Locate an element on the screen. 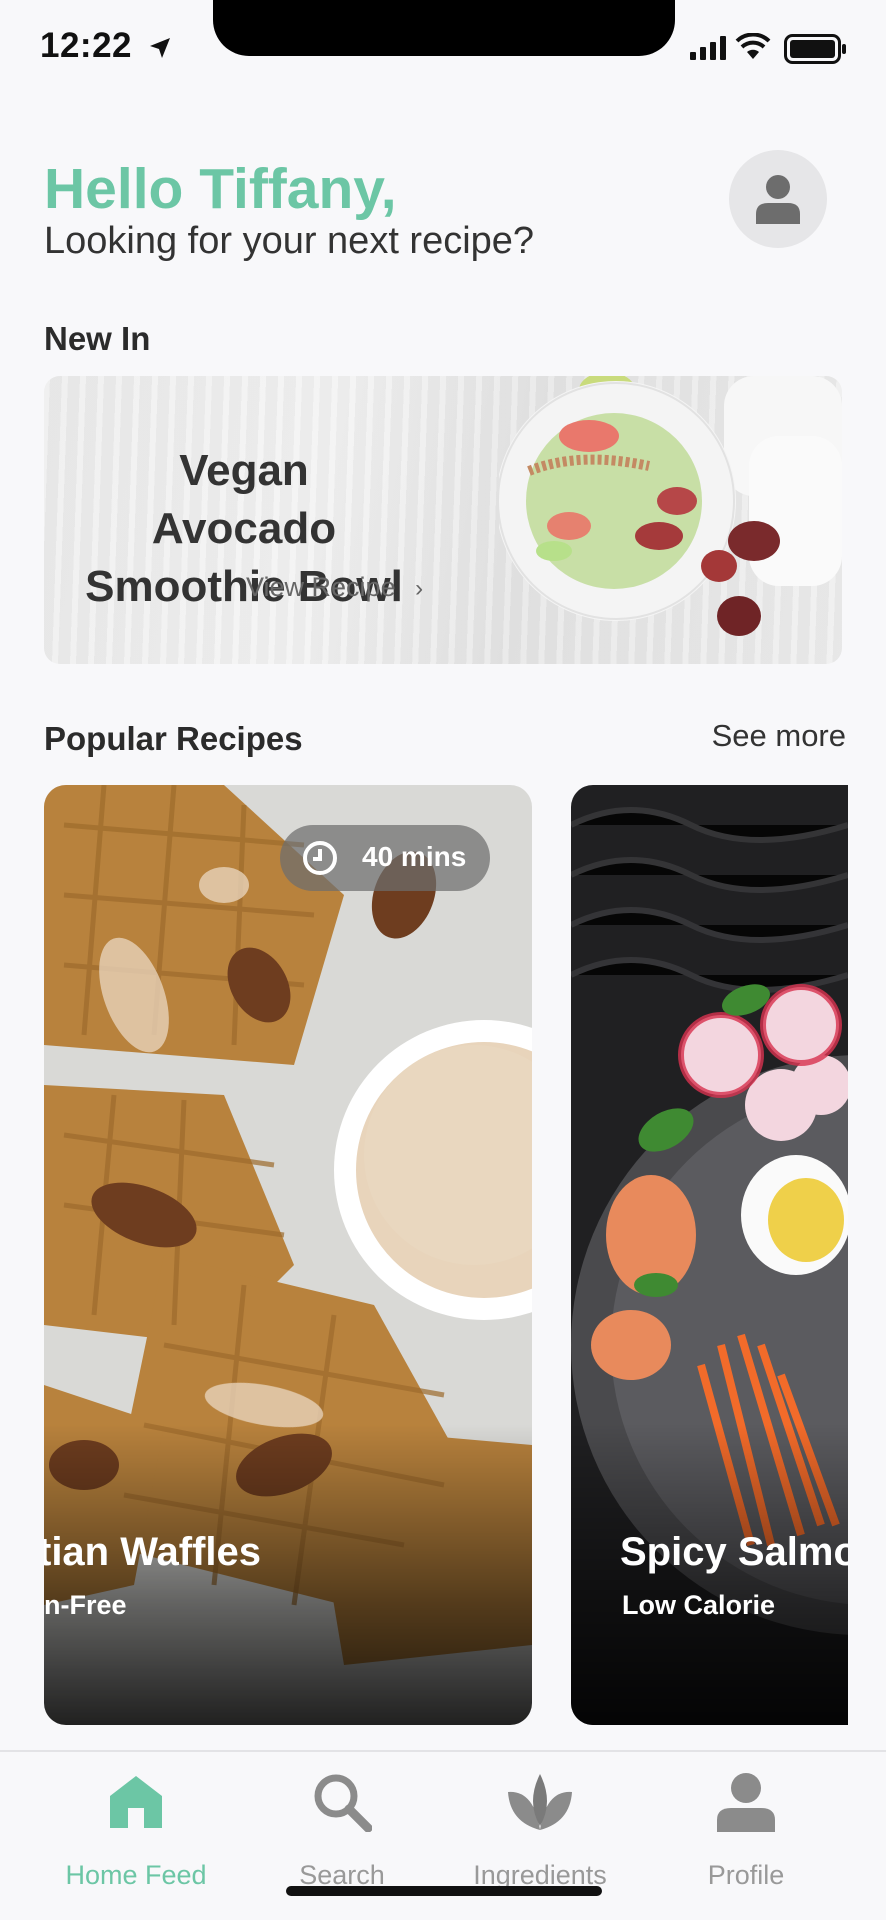 This screenshot has height=1920, width=886. tab-label: Profile is located at coordinates (746, 1875).